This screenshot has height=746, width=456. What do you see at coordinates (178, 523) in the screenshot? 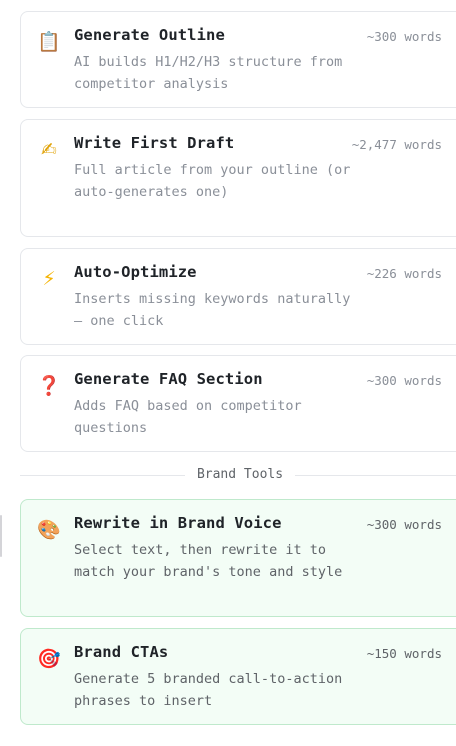
I see `card-title: Rewrite in Brand Voice` at bounding box center [178, 523].